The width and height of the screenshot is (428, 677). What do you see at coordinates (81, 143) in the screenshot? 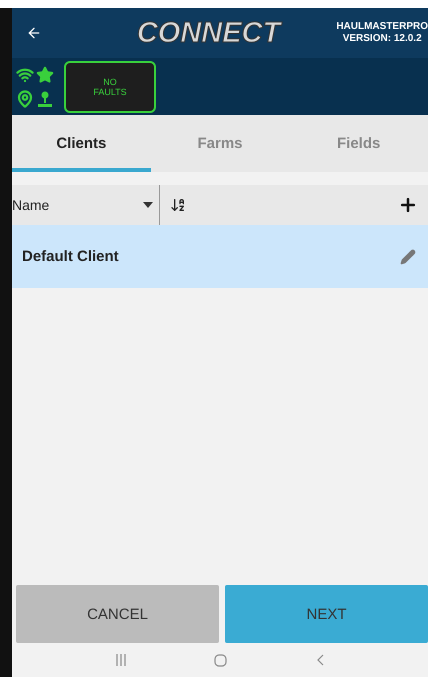
I see `tab: Clients` at bounding box center [81, 143].